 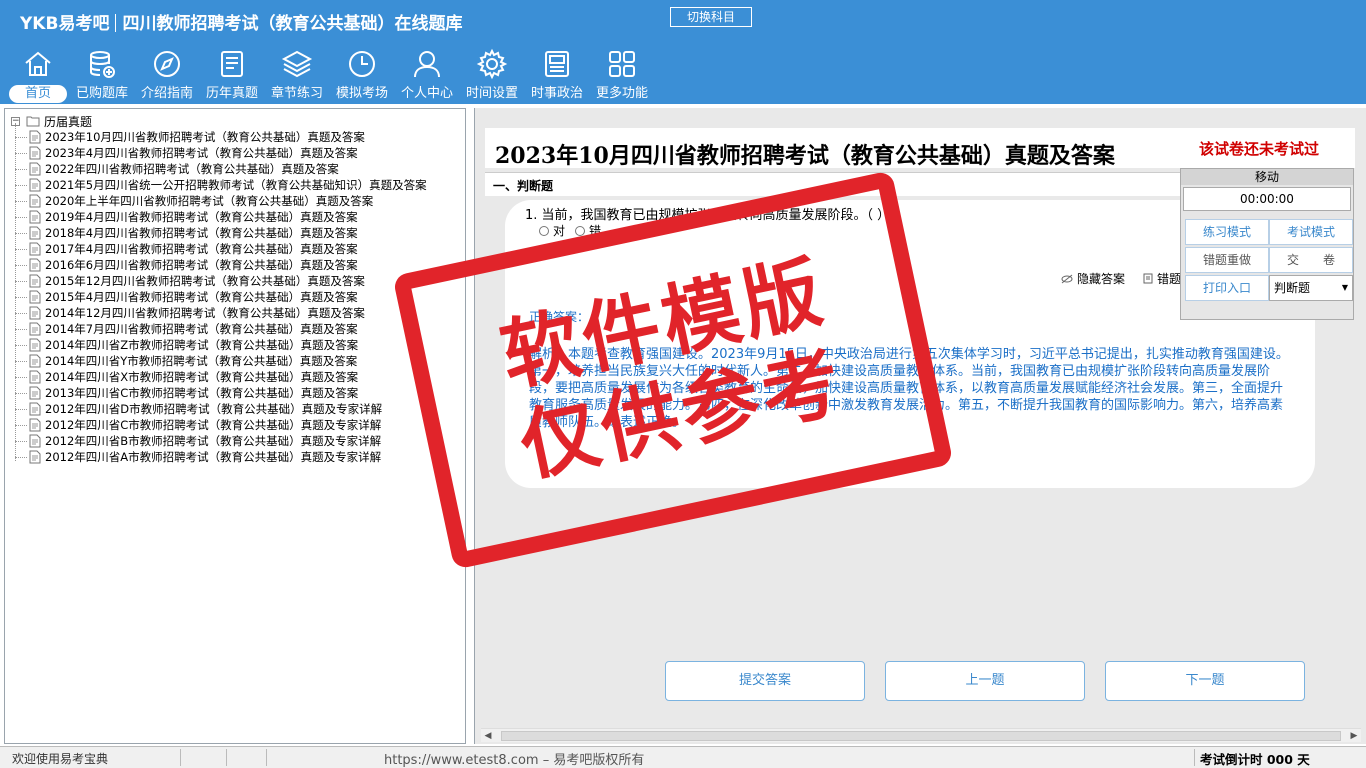 I want to click on nav-mock-exam: 模拟考场, so click(x=362, y=76).